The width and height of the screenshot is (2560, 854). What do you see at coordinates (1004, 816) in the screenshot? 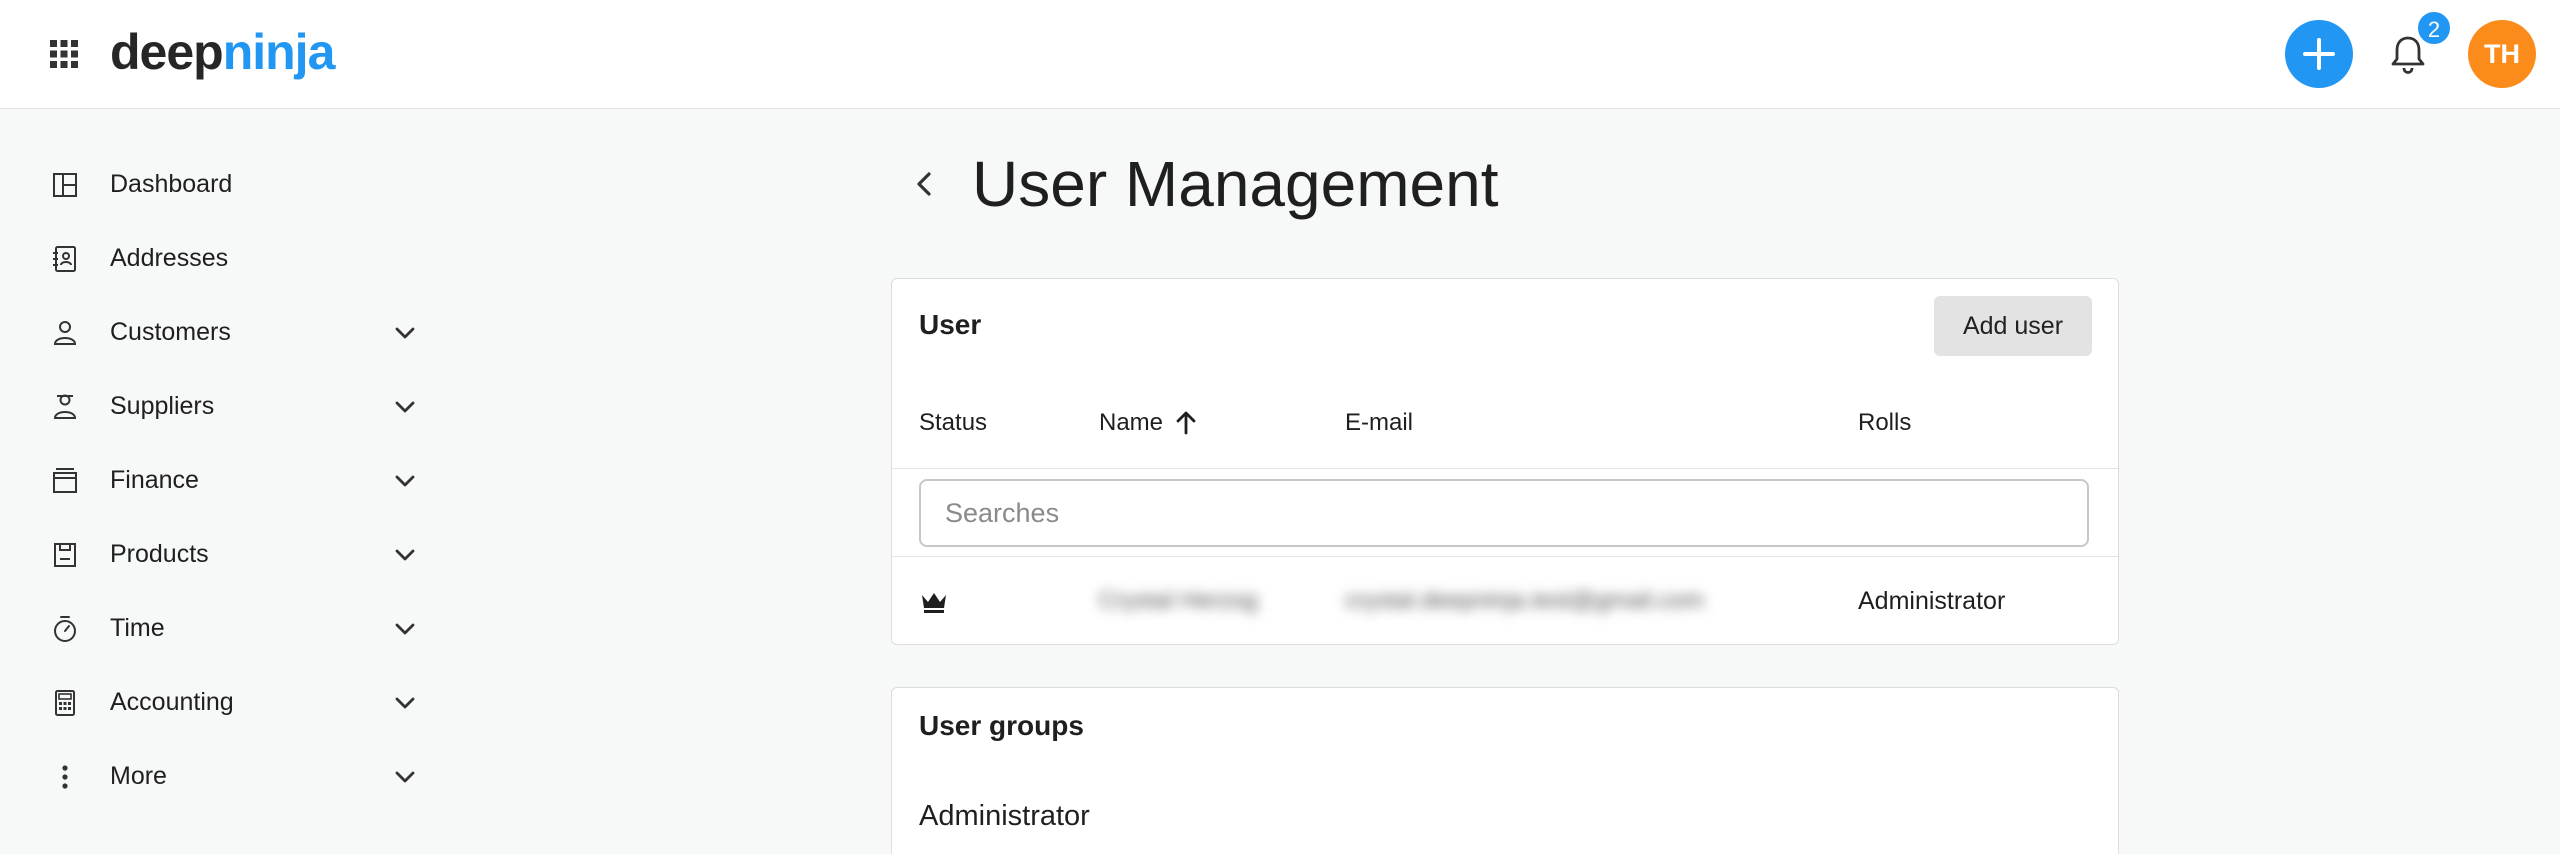
I see `list-item: Administrator` at bounding box center [1004, 816].